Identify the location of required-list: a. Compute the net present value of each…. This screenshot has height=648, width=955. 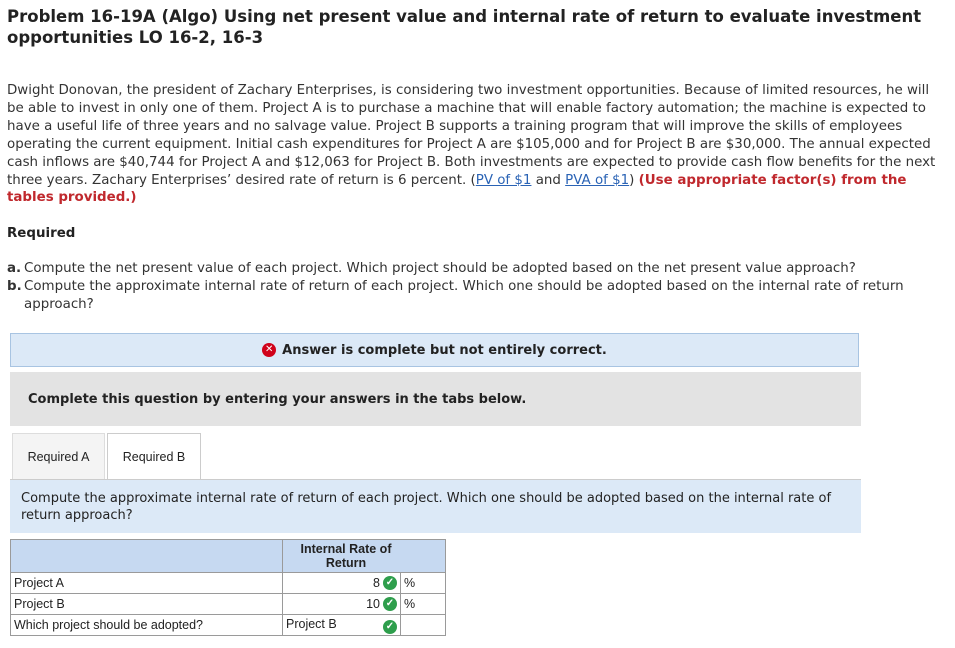
(477, 287).